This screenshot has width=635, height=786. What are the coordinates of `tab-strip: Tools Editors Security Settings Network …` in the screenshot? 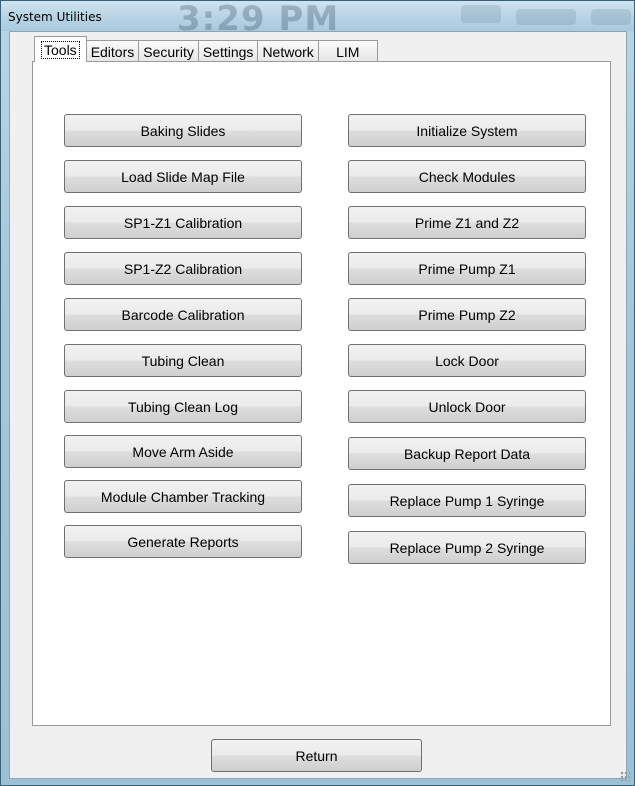 It's located at (206, 49).